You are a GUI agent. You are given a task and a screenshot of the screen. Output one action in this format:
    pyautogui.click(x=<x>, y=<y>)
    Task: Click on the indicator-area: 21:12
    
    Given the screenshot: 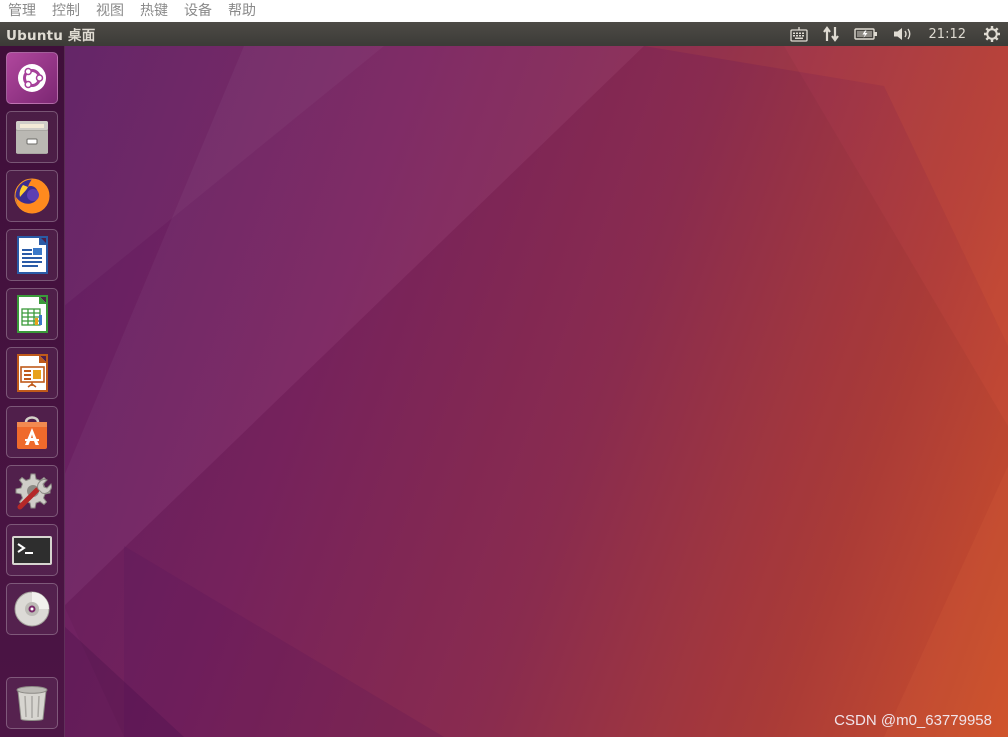 What is the action you would take?
    pyautogui.click(x=895, y=34)
    